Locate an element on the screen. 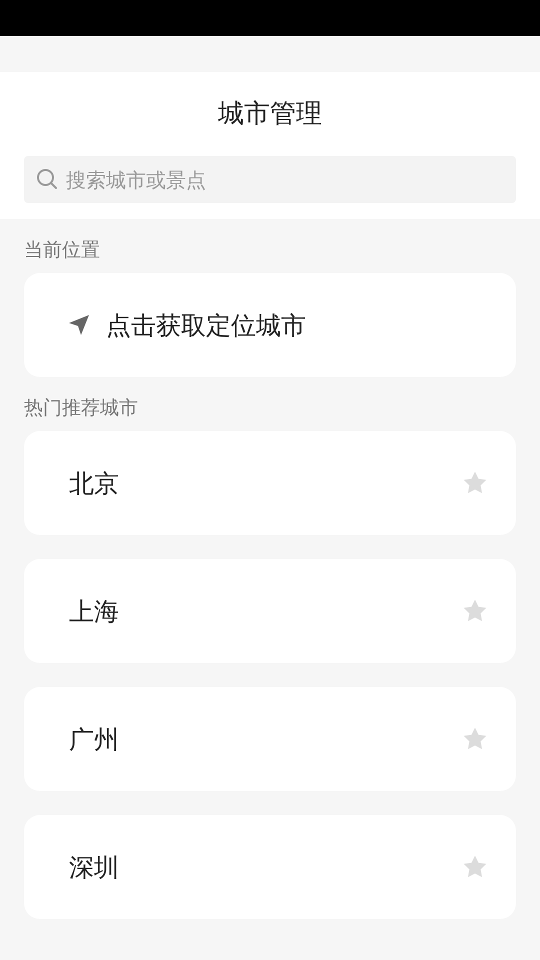 This screenshot has height=960, width=540. city-card: 深圳 is located at coordinates (270, 867).